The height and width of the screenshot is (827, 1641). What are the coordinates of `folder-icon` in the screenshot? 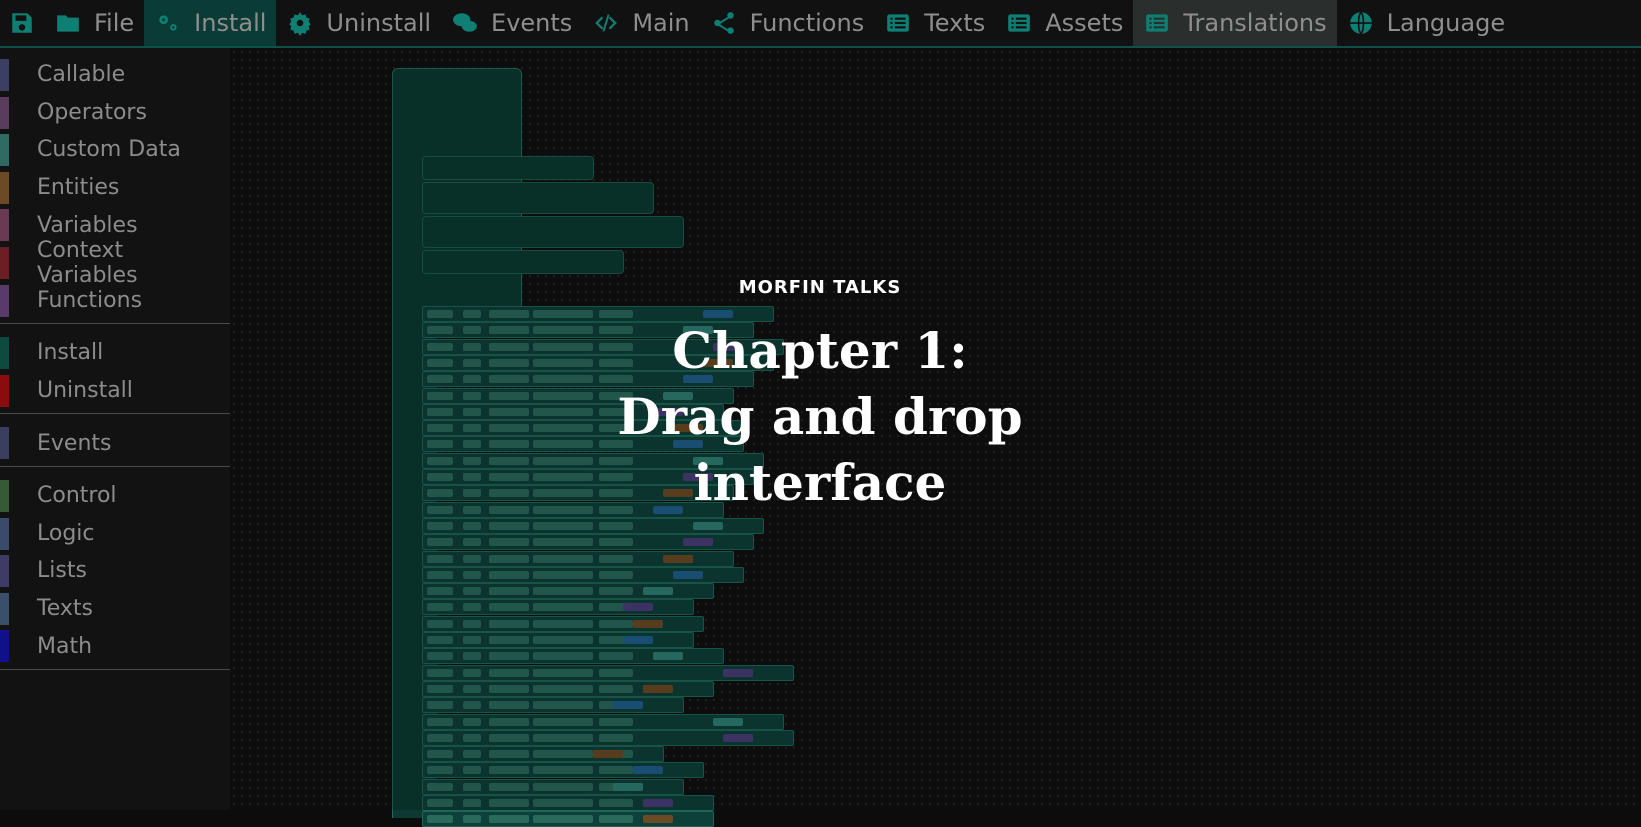 It's located at (68, 23).